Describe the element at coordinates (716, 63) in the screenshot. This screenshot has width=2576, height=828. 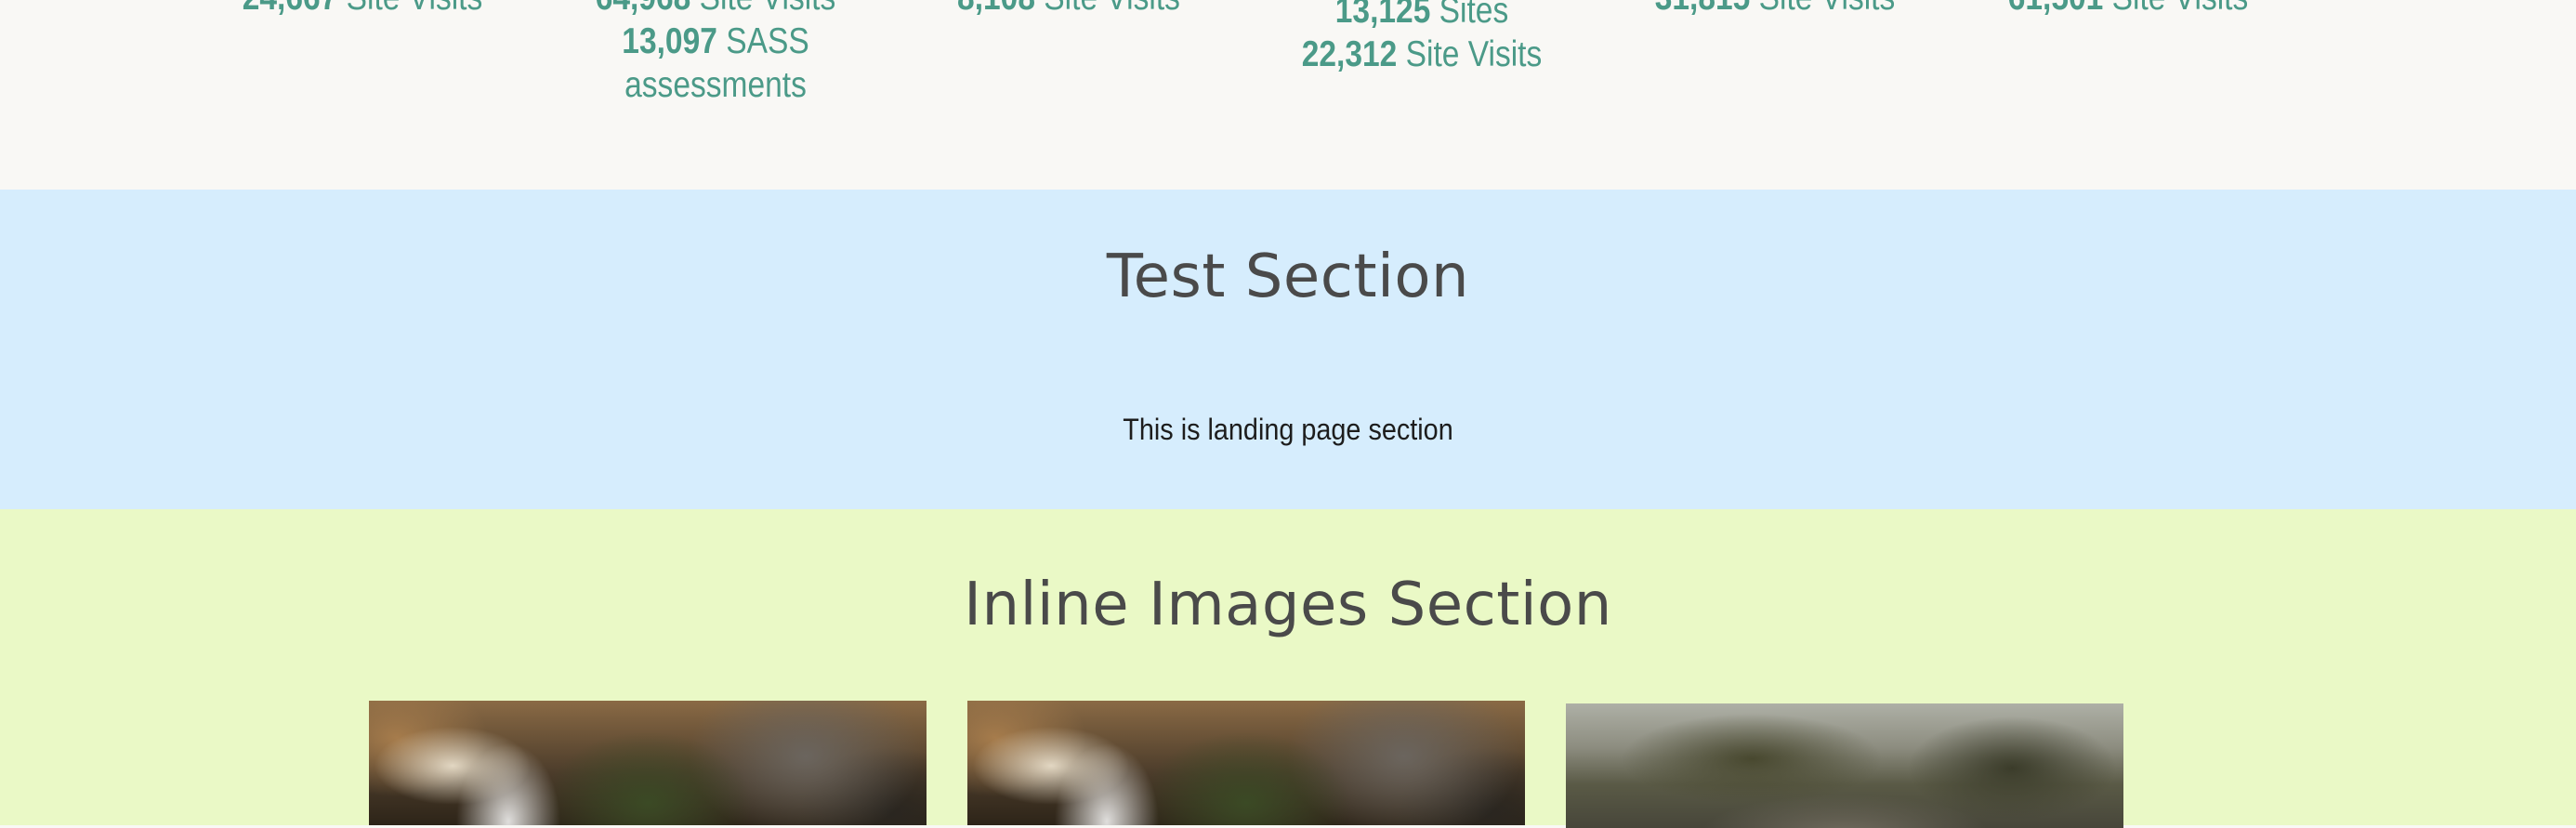
I see `stat-line: 13,097 SASS assessments` at that location.